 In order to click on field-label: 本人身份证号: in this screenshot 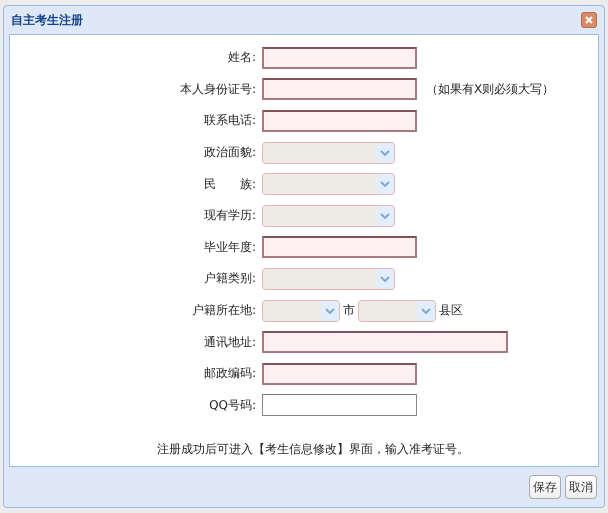, I will do `click(217, 89)`.